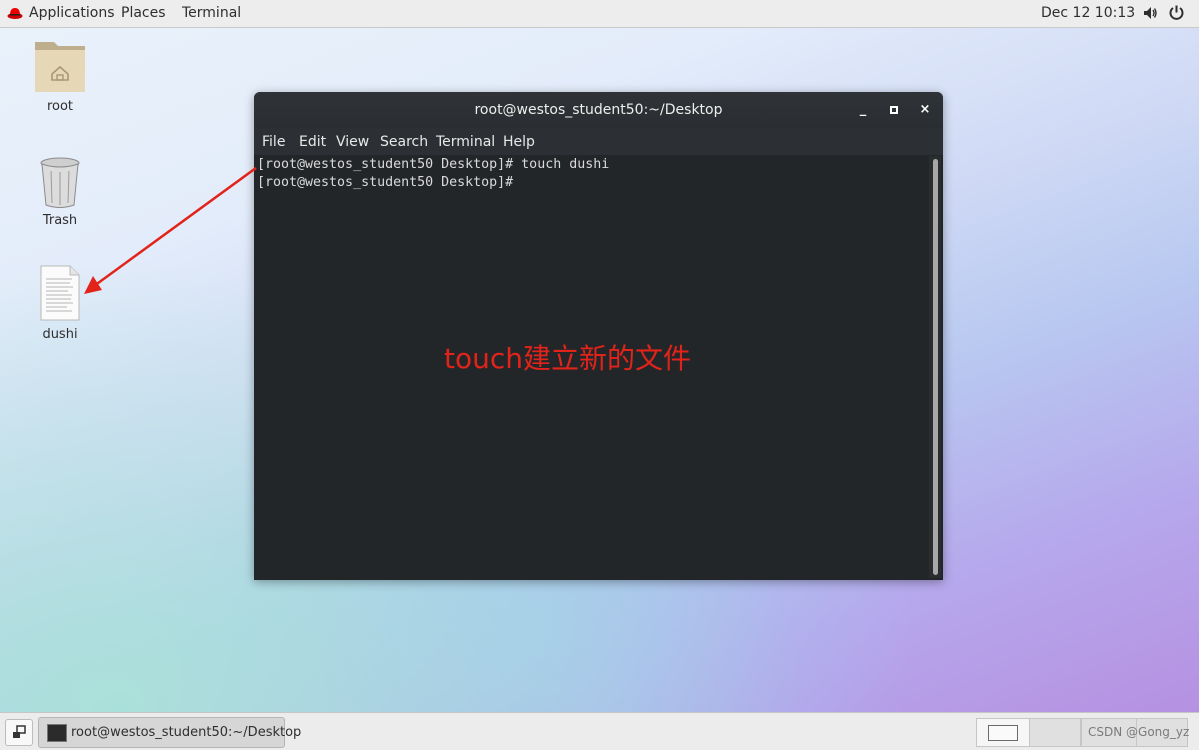 Image resolution: width=1199 pixels, height=750 pixels. Describe the element at coordinates (60, 334) in the screenshot. I see `desktop-icon-label: dushi` at that location.